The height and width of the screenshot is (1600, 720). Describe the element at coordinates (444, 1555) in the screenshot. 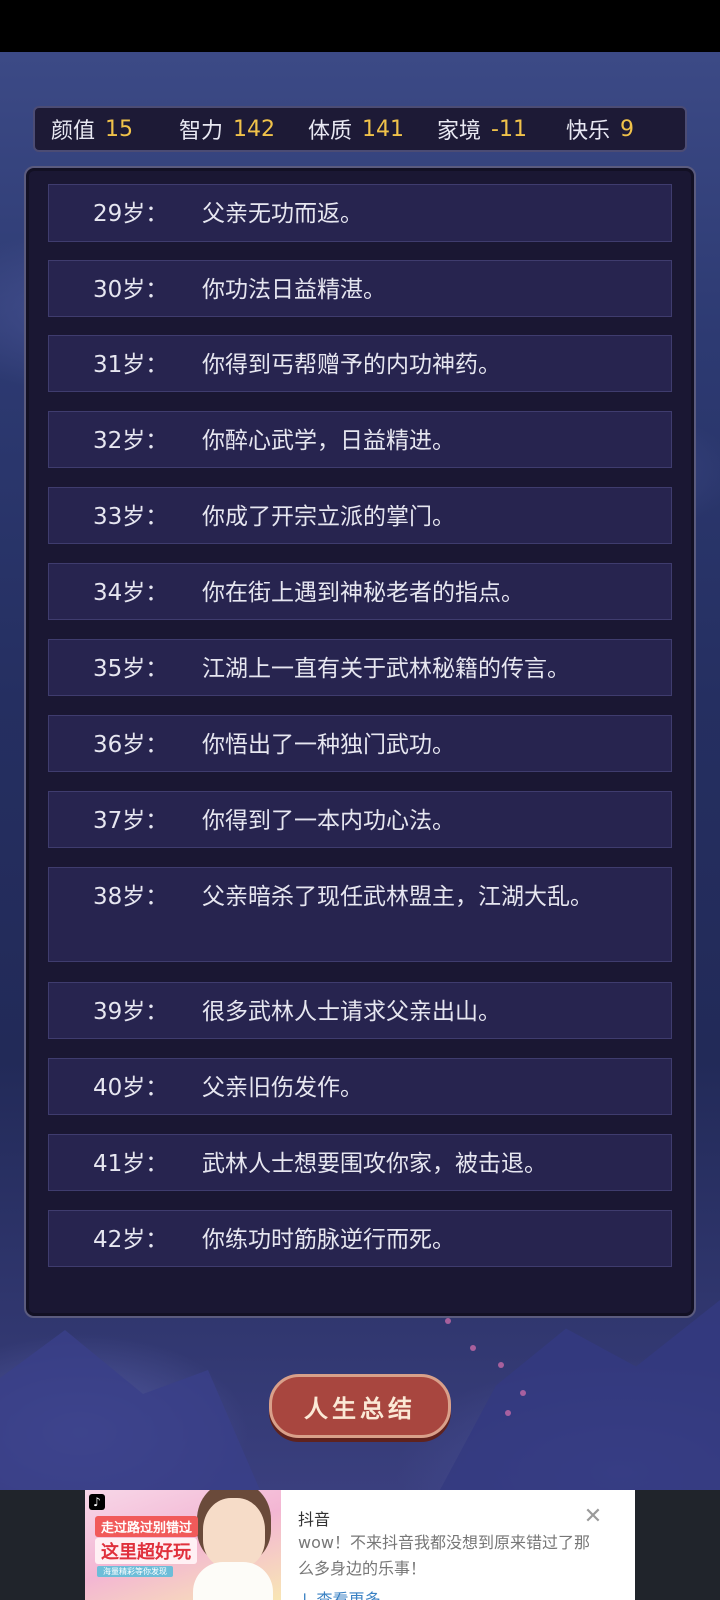

I see `ad-description: wow！不来抖音我都没想到原来错过了那么多身边的乐事！` at that location.